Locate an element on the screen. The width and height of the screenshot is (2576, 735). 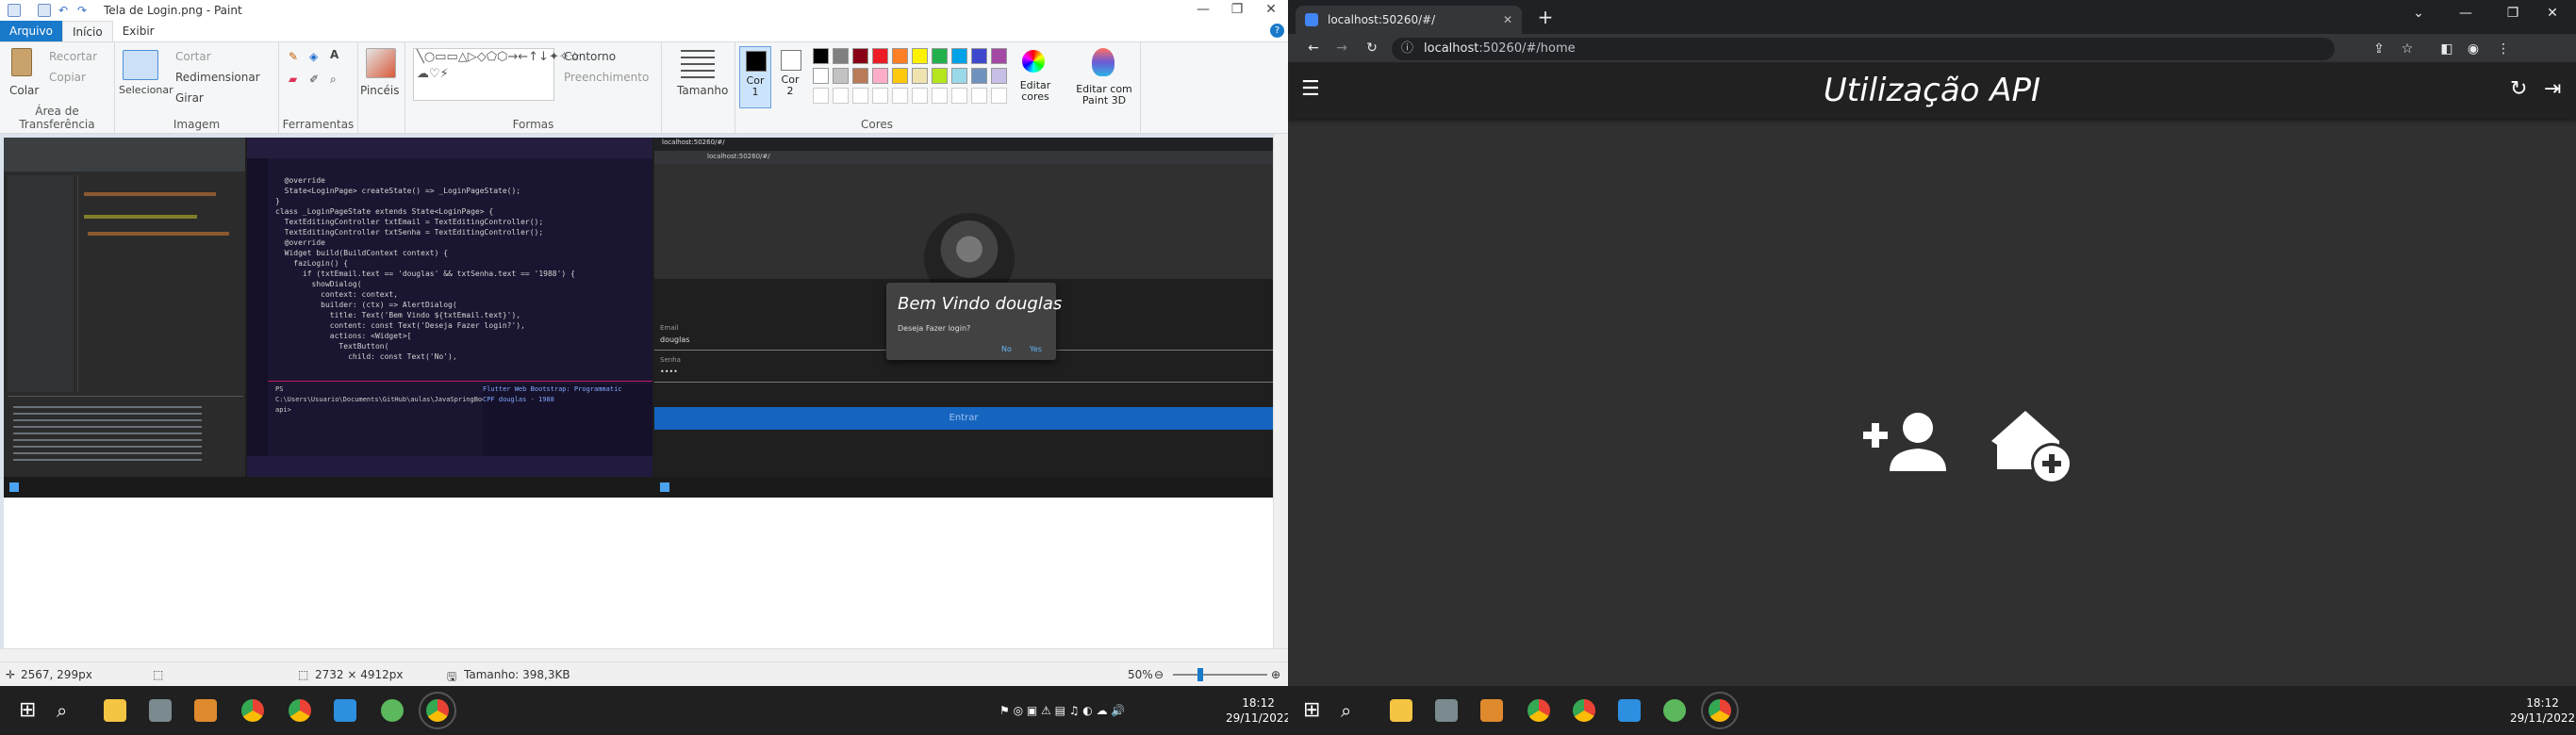
help-icon: ? is located at coordinates (1277, 31).